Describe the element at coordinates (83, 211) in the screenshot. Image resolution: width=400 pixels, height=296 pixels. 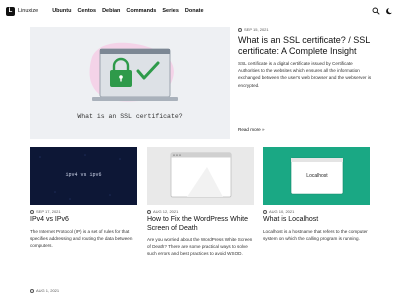
I see `card-date: SEP 17, 2021` at that location.